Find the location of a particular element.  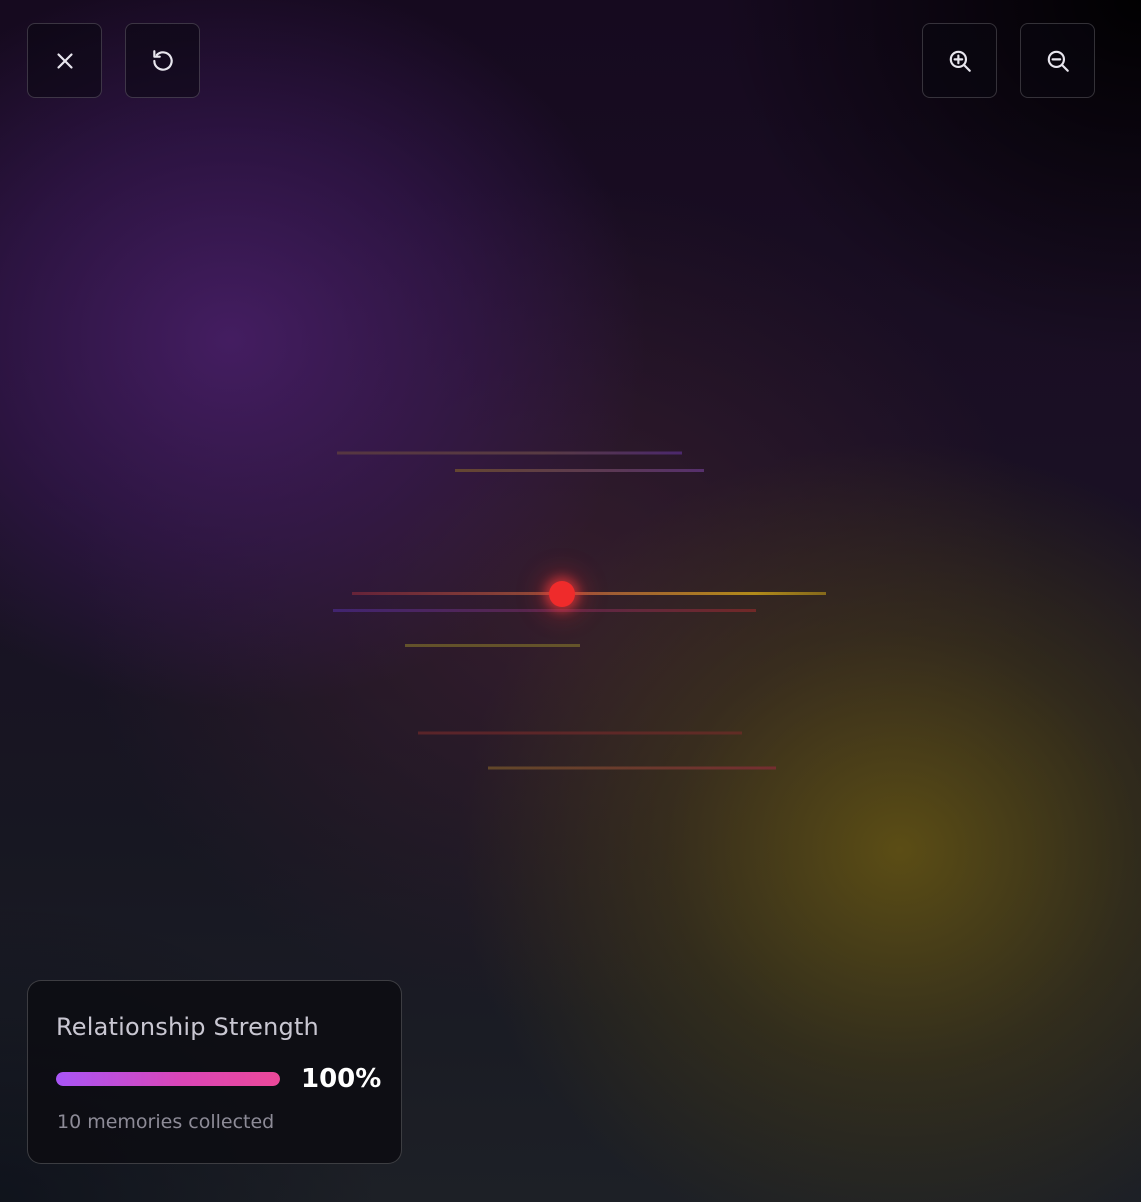

zoom-out-icon is located at coordinates (1058, 61).